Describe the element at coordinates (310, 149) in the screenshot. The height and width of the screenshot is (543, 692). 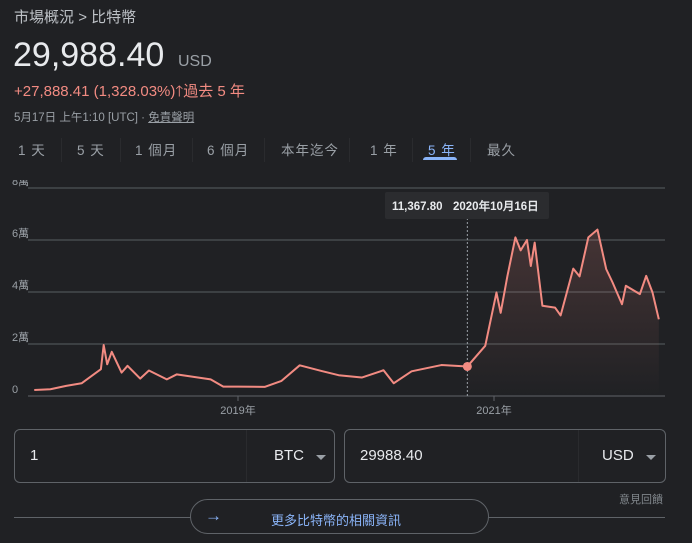
I see `tab-4: 本年迄今` at that location.